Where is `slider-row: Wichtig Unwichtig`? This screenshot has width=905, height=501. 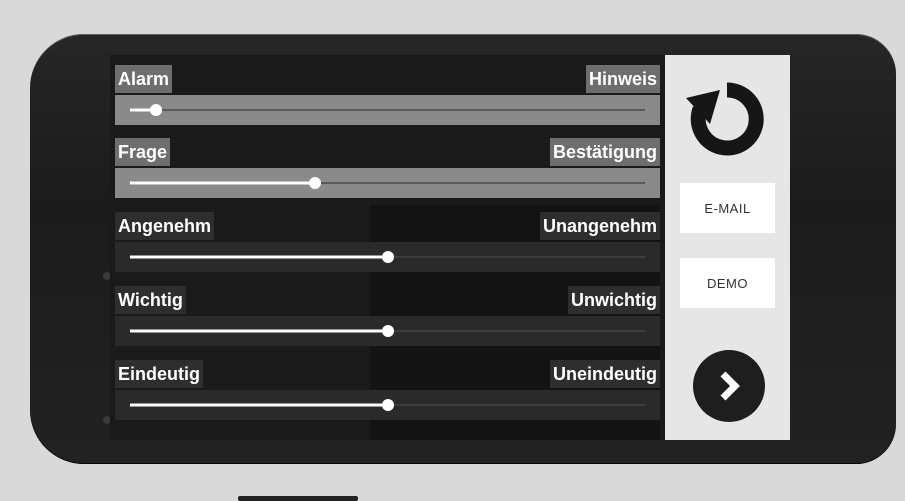
slider-row: Wichtig Unwichtig is located at coordinates (387, 321).